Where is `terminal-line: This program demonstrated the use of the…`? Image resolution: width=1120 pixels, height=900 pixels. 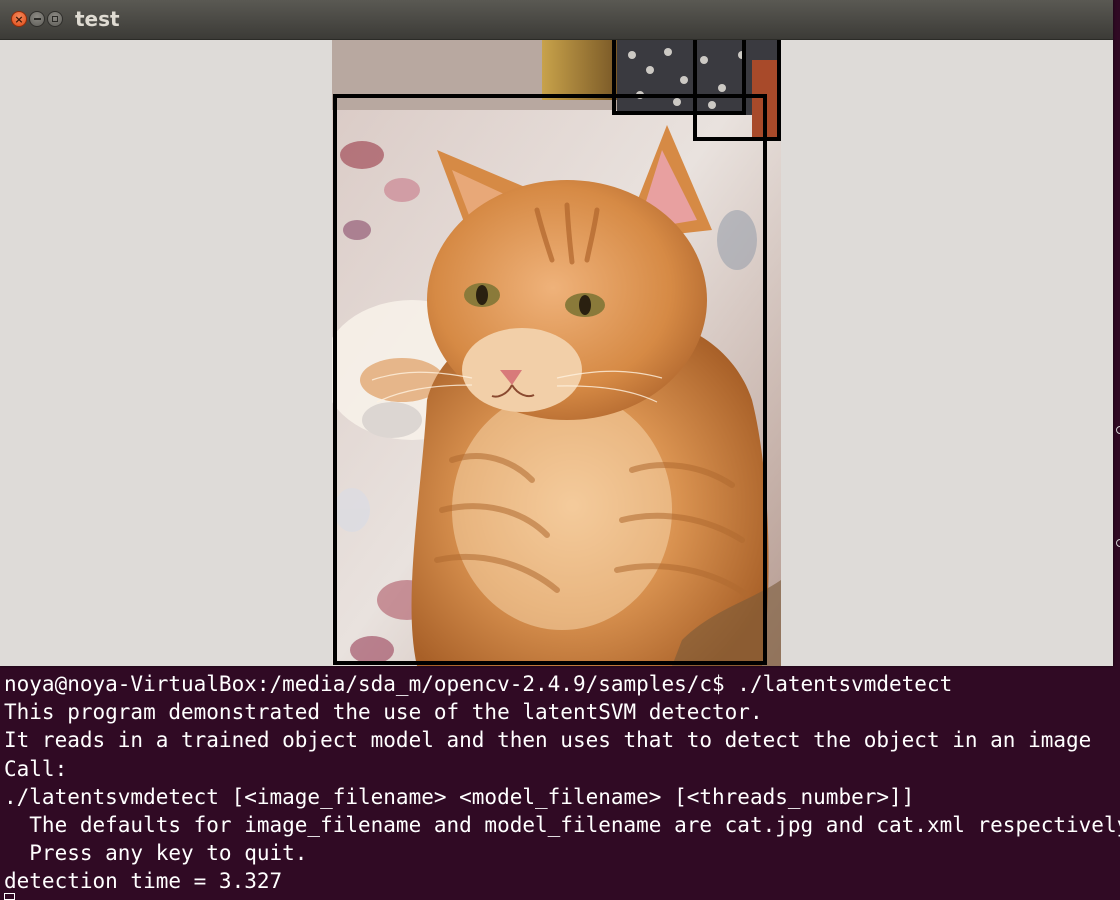
terminal-line: This program demonstrated the use of the… is located at coordinates (383, 712).